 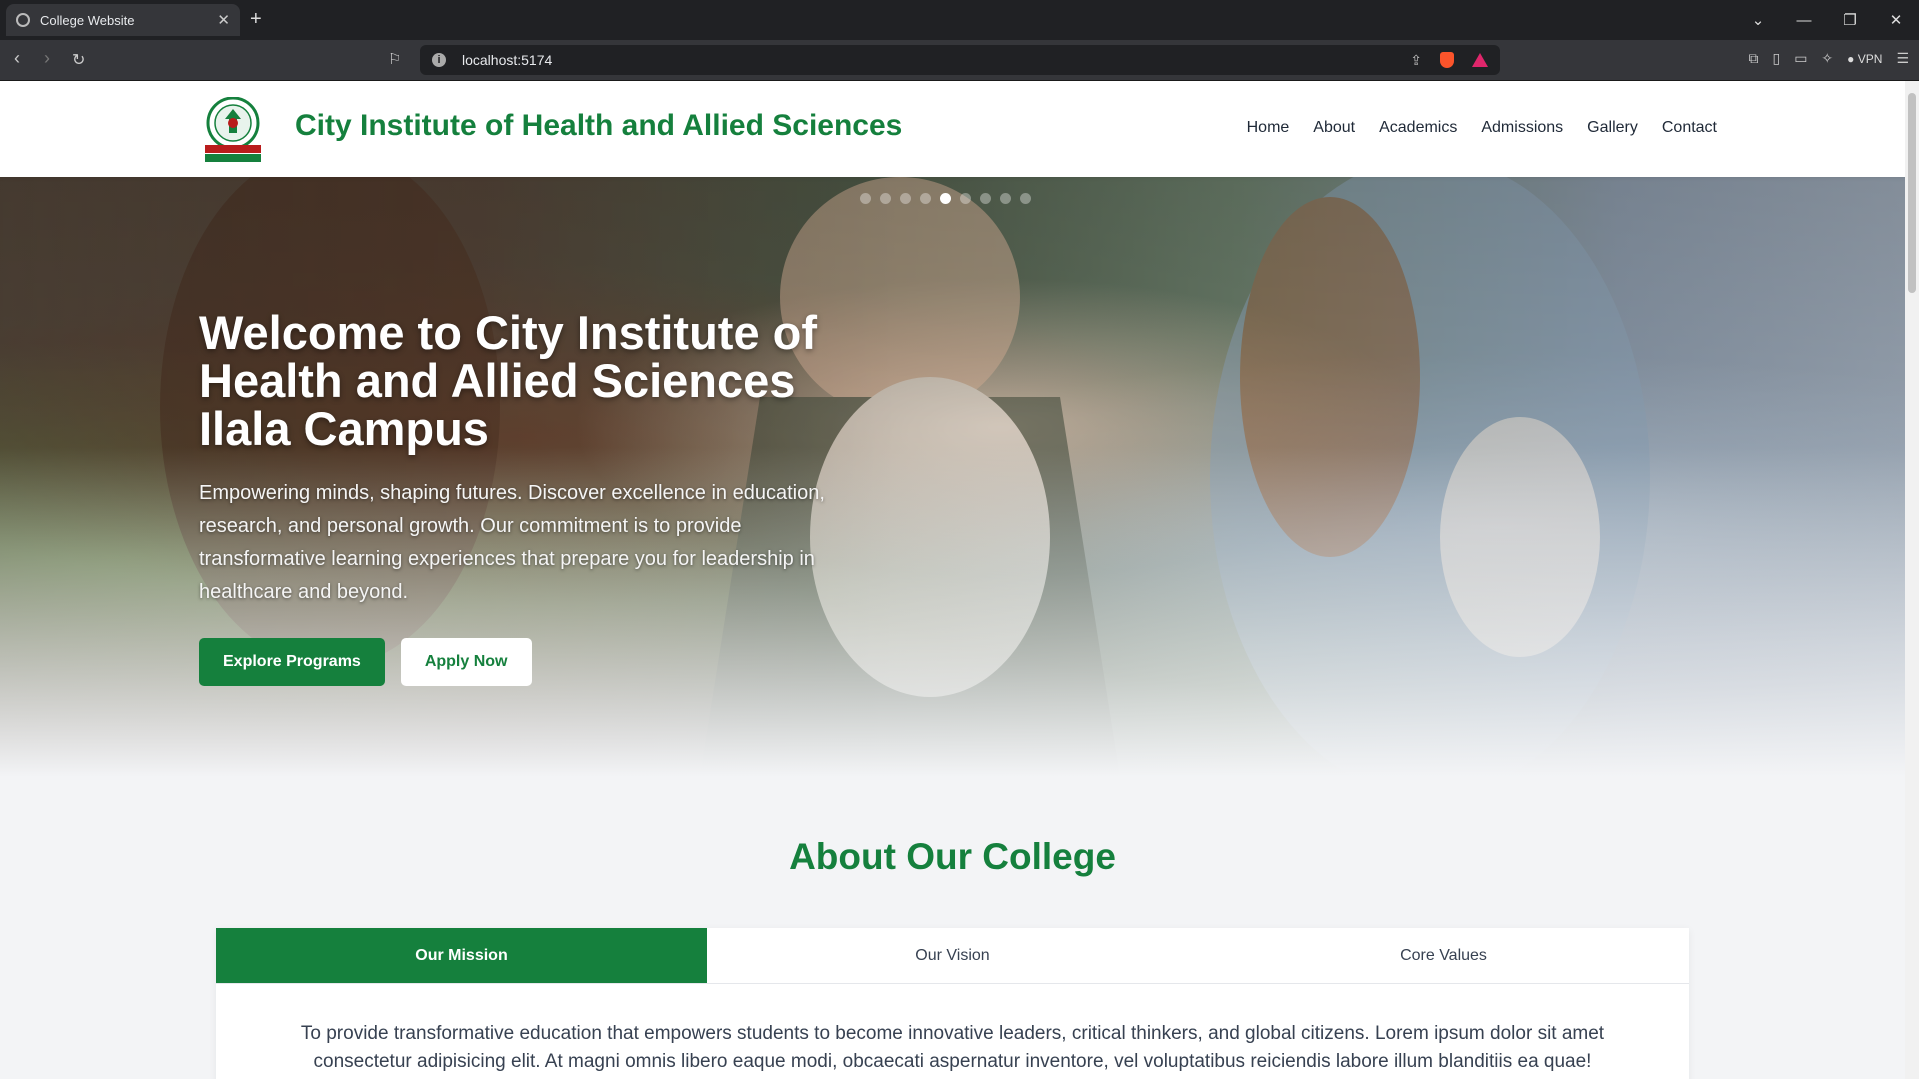 What do you see at coordinates (1776, 58) in the screenshot?
I see `sidebar-icon: ▯` at bounding box center [1776, 58].